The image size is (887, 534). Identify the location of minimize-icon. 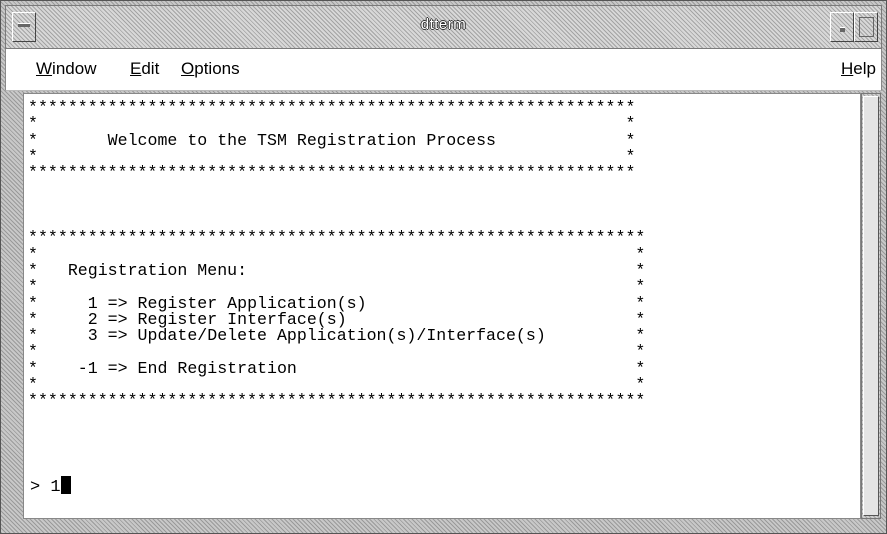
(842, 29).